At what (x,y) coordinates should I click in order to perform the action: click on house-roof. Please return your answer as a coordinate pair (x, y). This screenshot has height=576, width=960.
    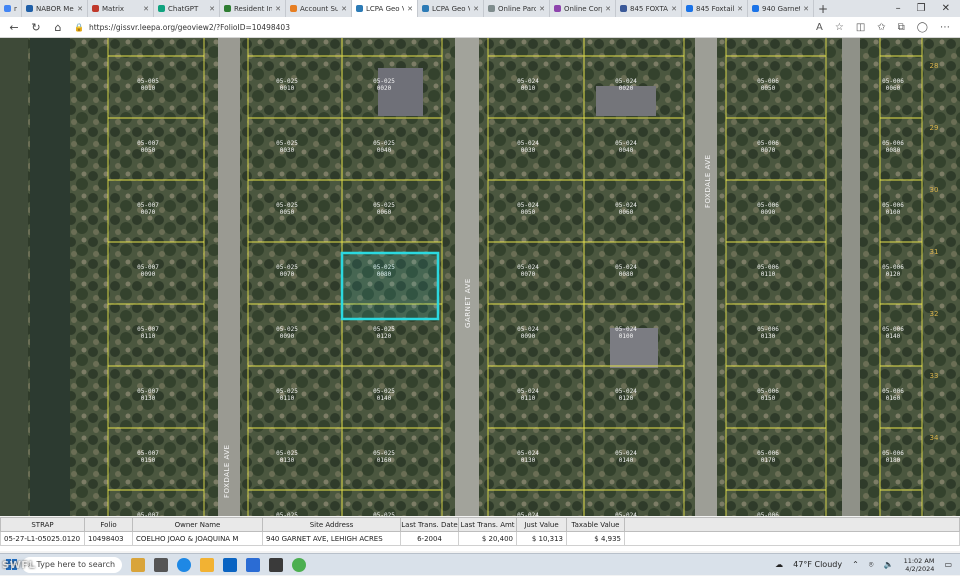
    Looking at the image, I should click on (400, 92).